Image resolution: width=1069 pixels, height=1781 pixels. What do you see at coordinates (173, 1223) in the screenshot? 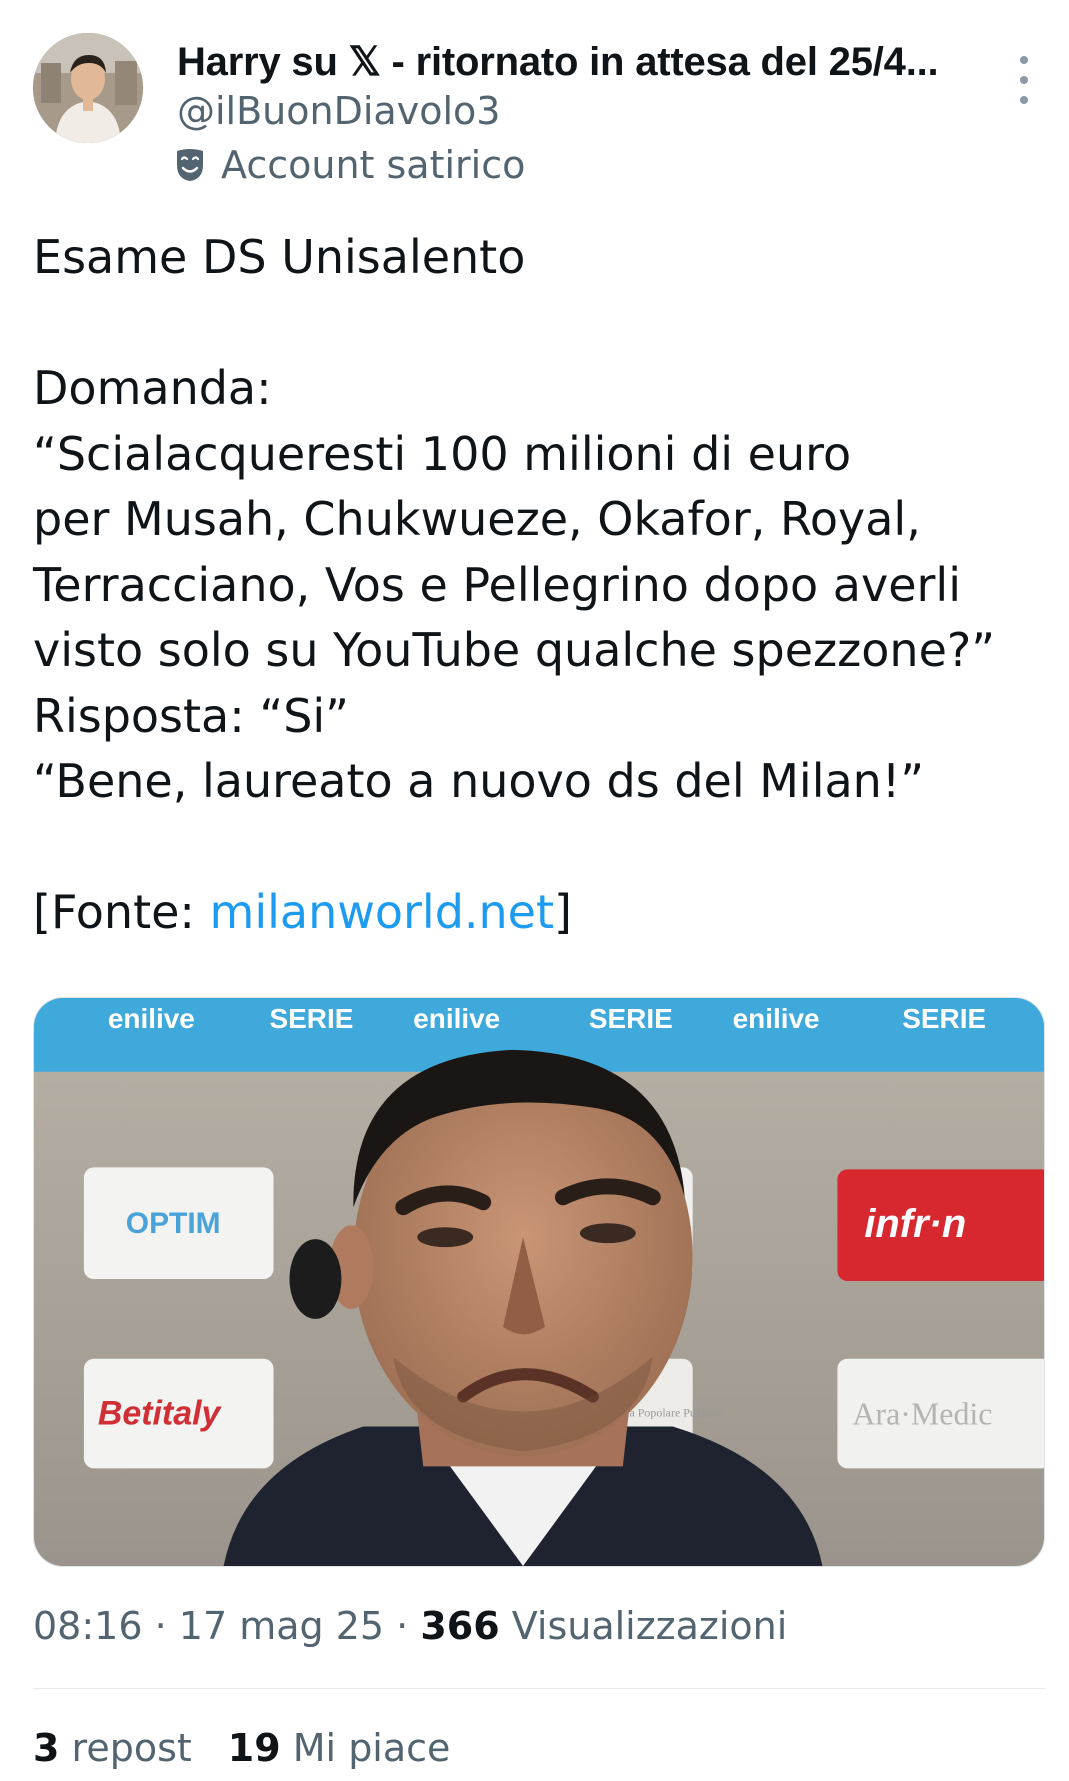
I see `board-text: OPTIM` at bounding box center [173, 1223].